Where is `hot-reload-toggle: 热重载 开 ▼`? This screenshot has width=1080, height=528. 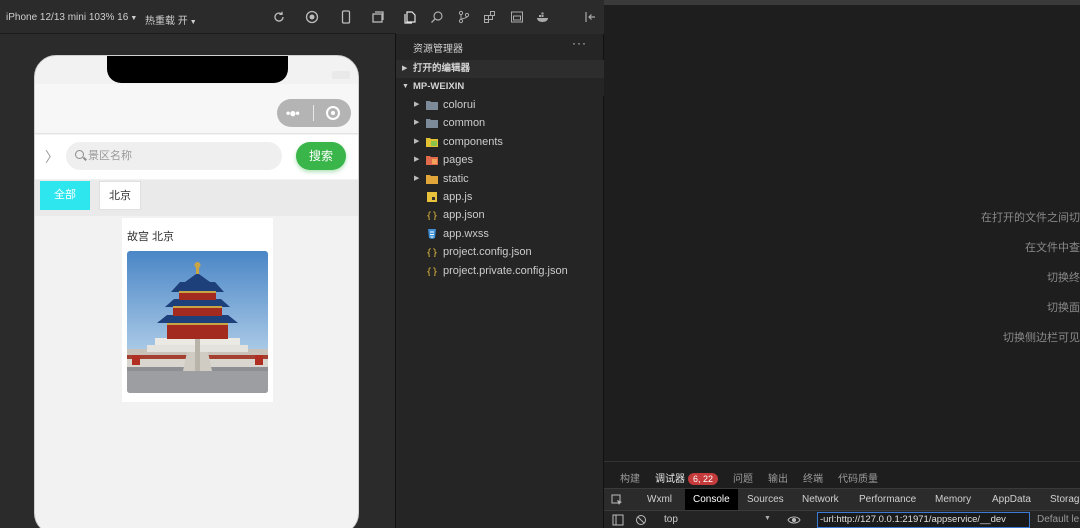
hot-reload-toggle: 热重载 开 ▼ is located at coordinates (171, 19).